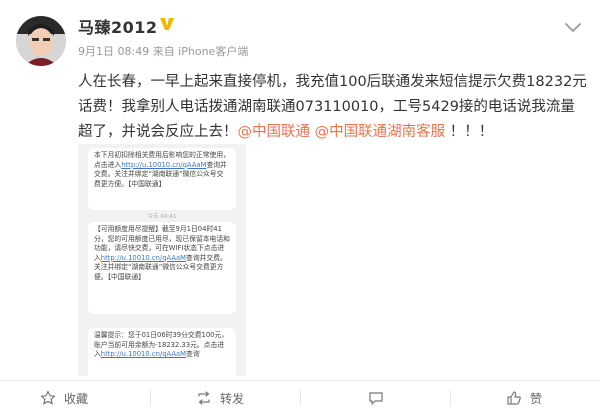  I want to click on favorite-icon, so click(48, 397).